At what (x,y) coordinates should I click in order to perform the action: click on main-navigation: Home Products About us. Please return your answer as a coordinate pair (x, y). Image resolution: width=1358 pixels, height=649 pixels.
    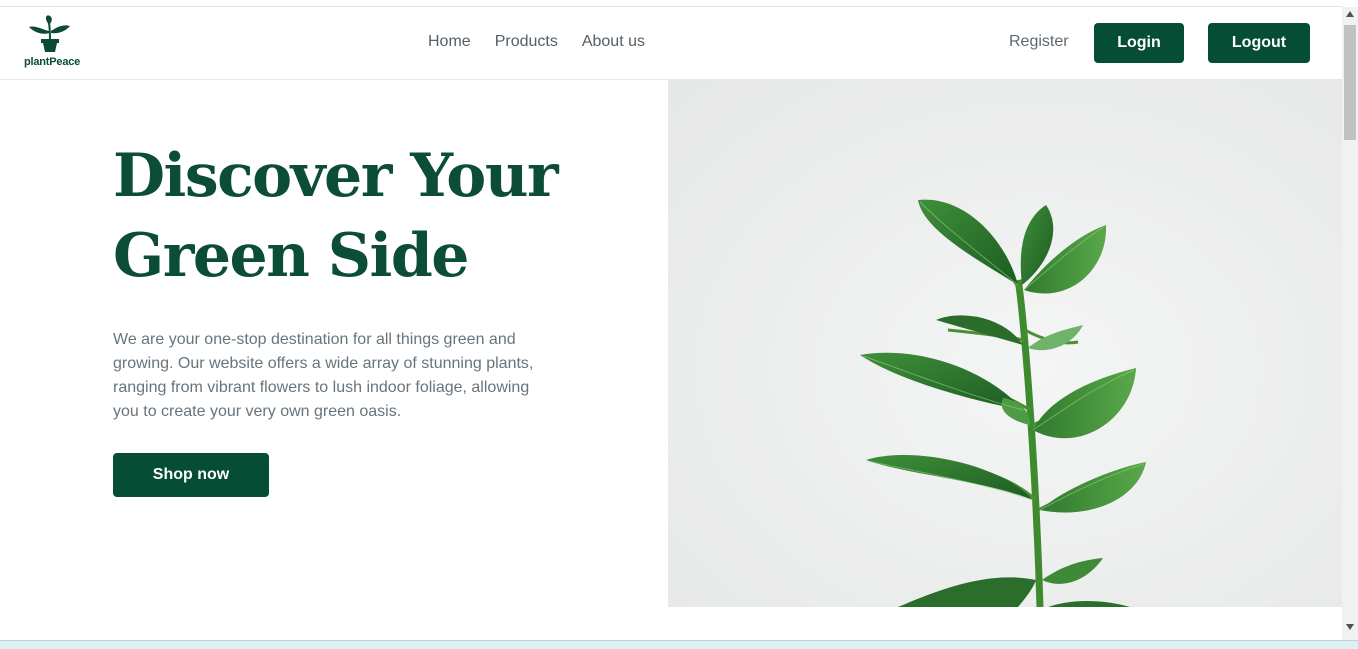
    Looking at the image, I should click on (536, 42).